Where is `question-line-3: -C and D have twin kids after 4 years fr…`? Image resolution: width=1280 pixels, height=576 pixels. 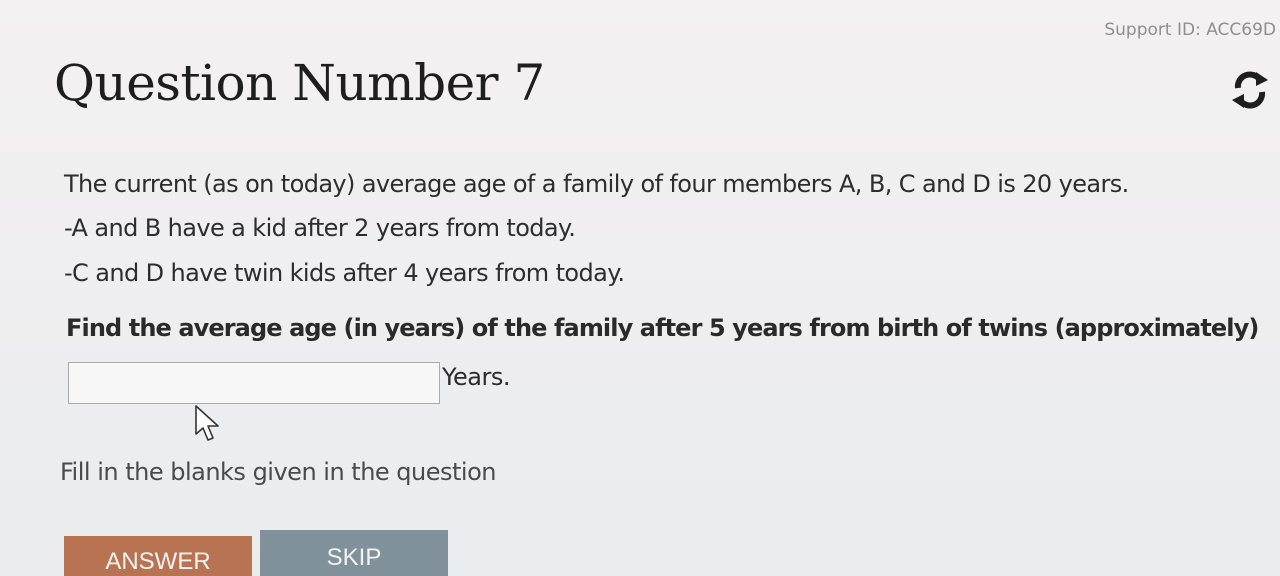
question-line-3: -C and D have twin kids after 4 years fr… is located at coordinates (344, 273).